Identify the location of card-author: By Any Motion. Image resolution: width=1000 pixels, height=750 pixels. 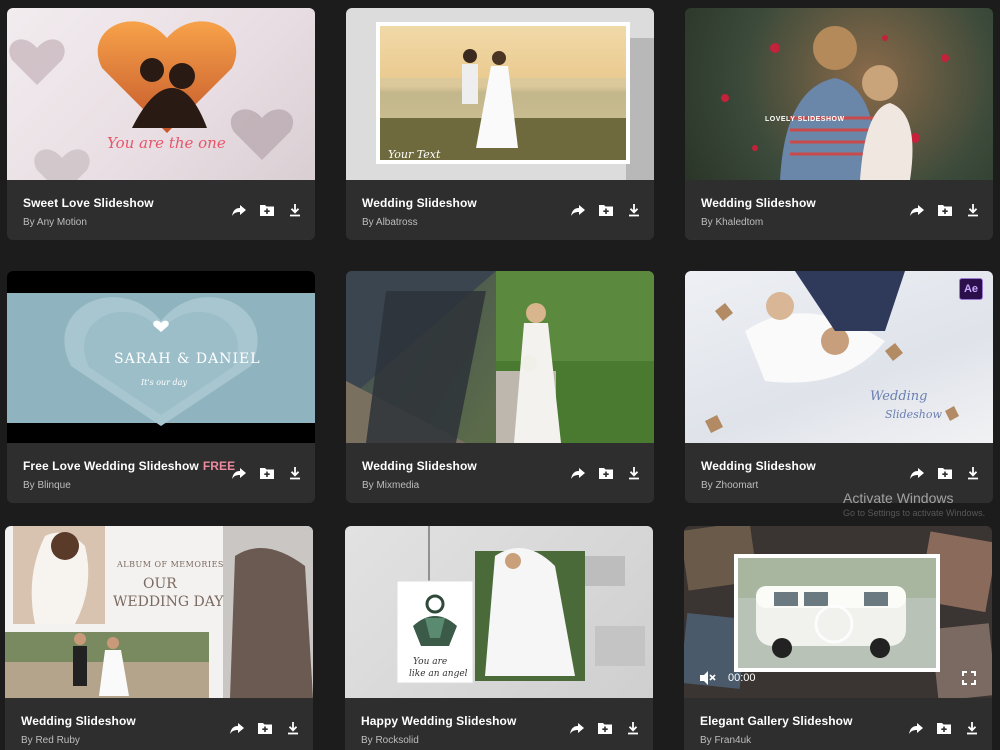
(55, 222).